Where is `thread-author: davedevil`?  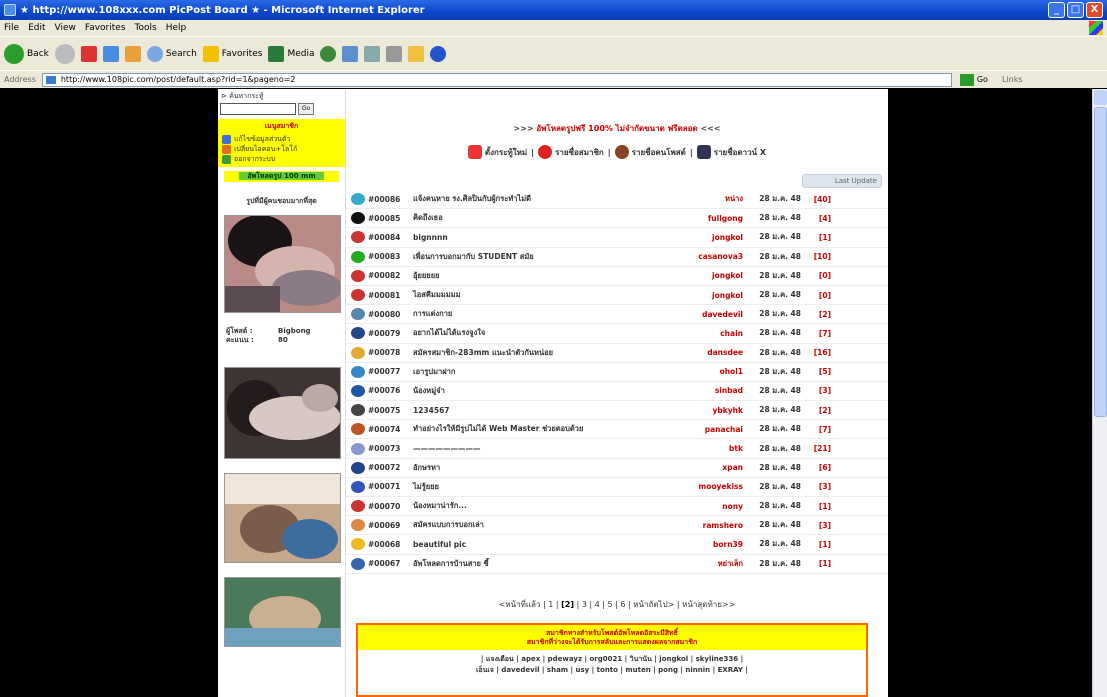
thread-author: davedevil is located at coordinates (707, 314).